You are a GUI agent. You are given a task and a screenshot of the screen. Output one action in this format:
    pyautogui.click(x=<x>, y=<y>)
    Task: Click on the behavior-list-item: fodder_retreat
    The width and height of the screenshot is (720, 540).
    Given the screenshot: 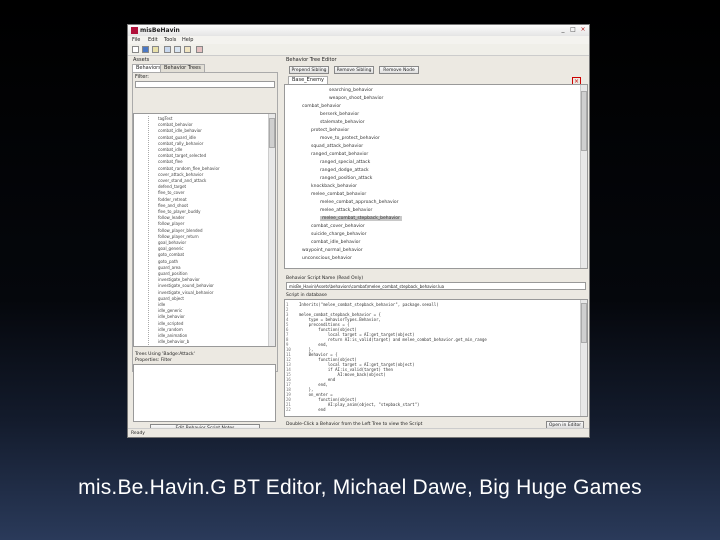 What is the action you would take?
    pyautogui.click(x=172, y=199)
    